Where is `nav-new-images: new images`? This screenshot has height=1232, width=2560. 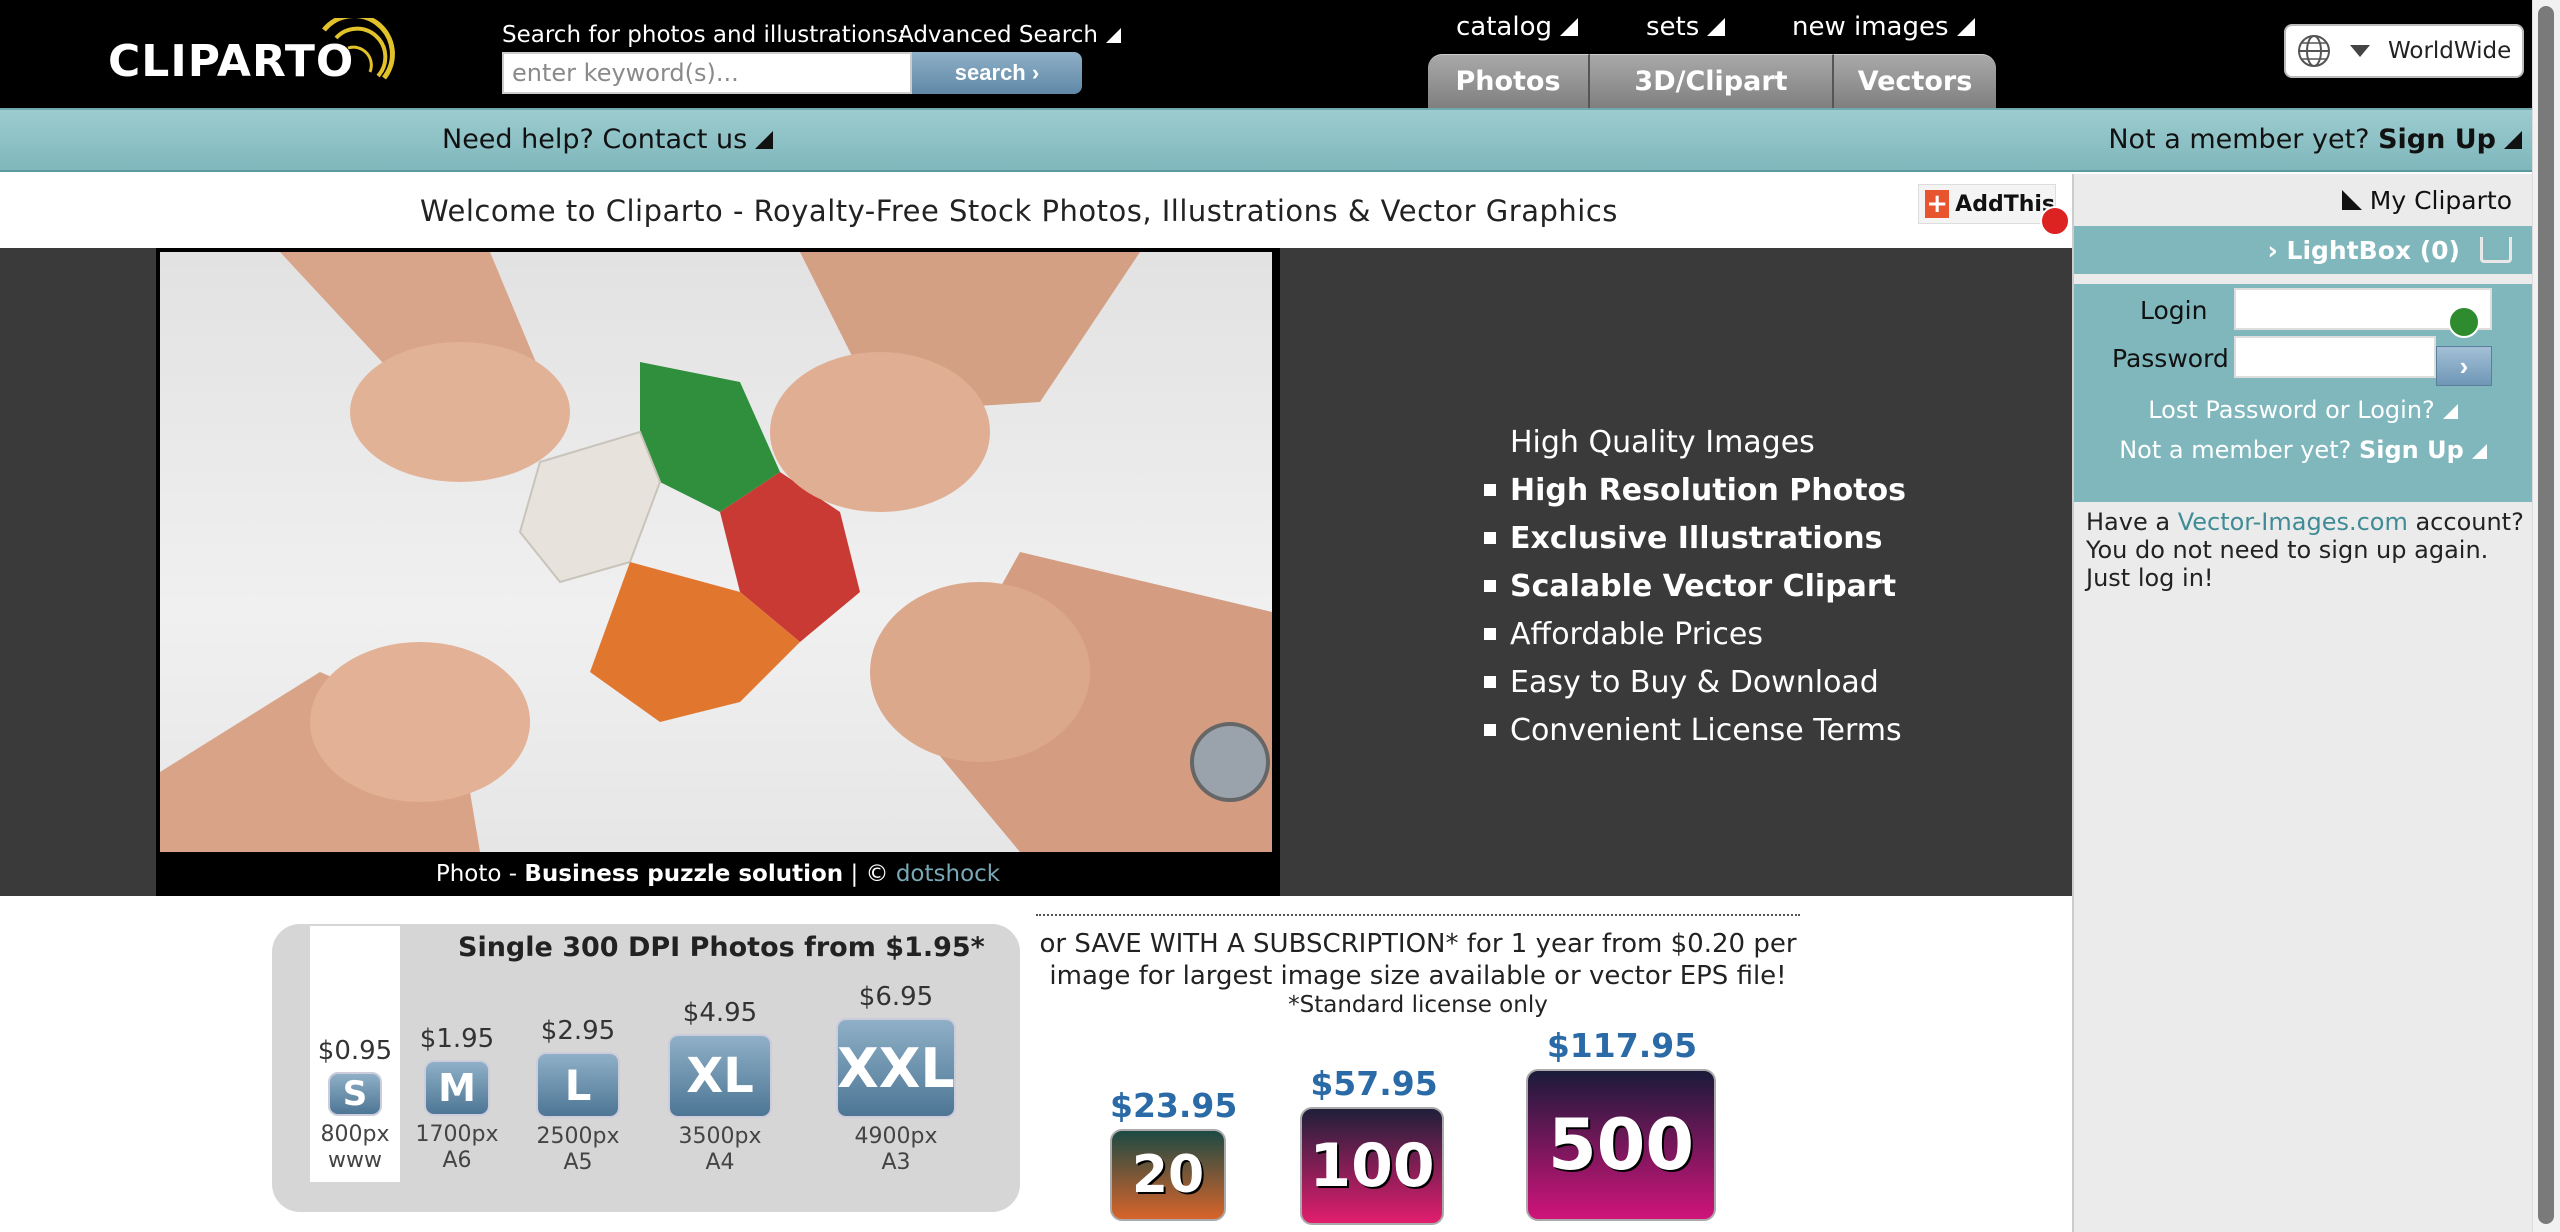
nav-new-images: new images is located at coordinates (1883, 27).